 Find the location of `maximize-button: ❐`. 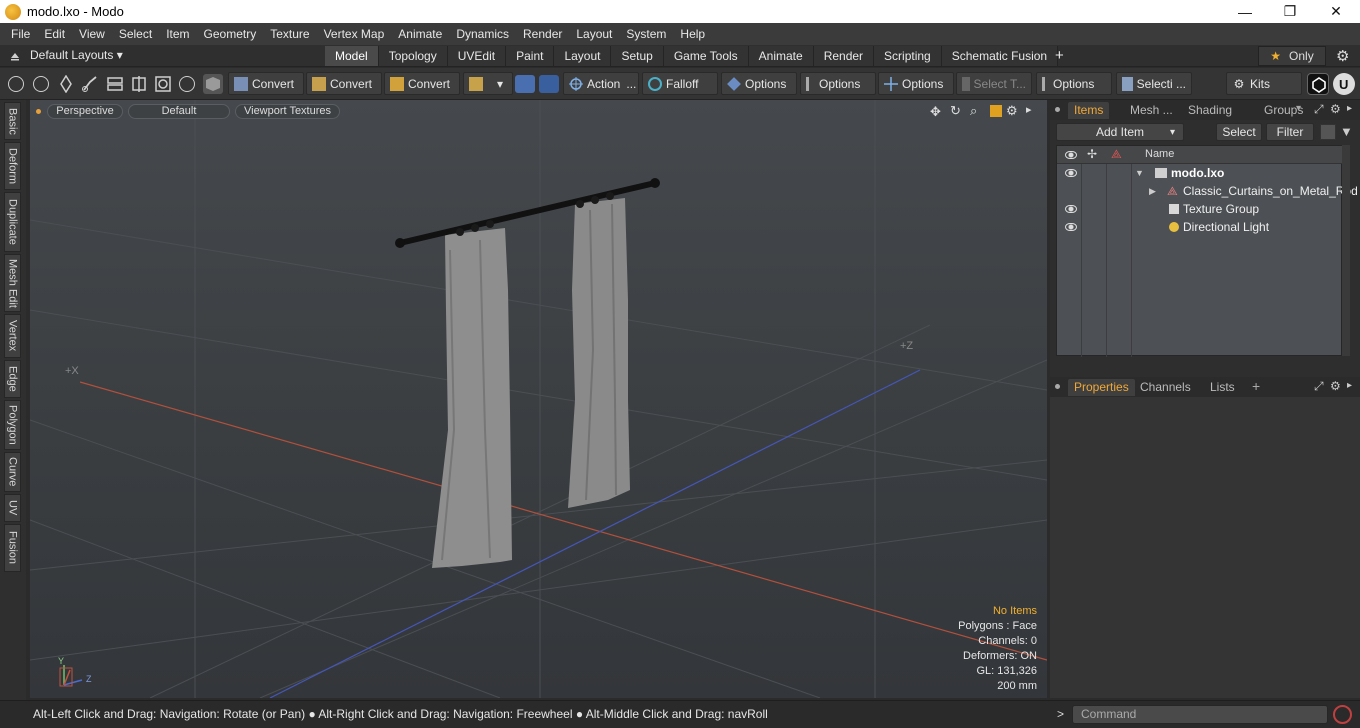

maximize-button: ❐ is located at coordinates (1290, 11).